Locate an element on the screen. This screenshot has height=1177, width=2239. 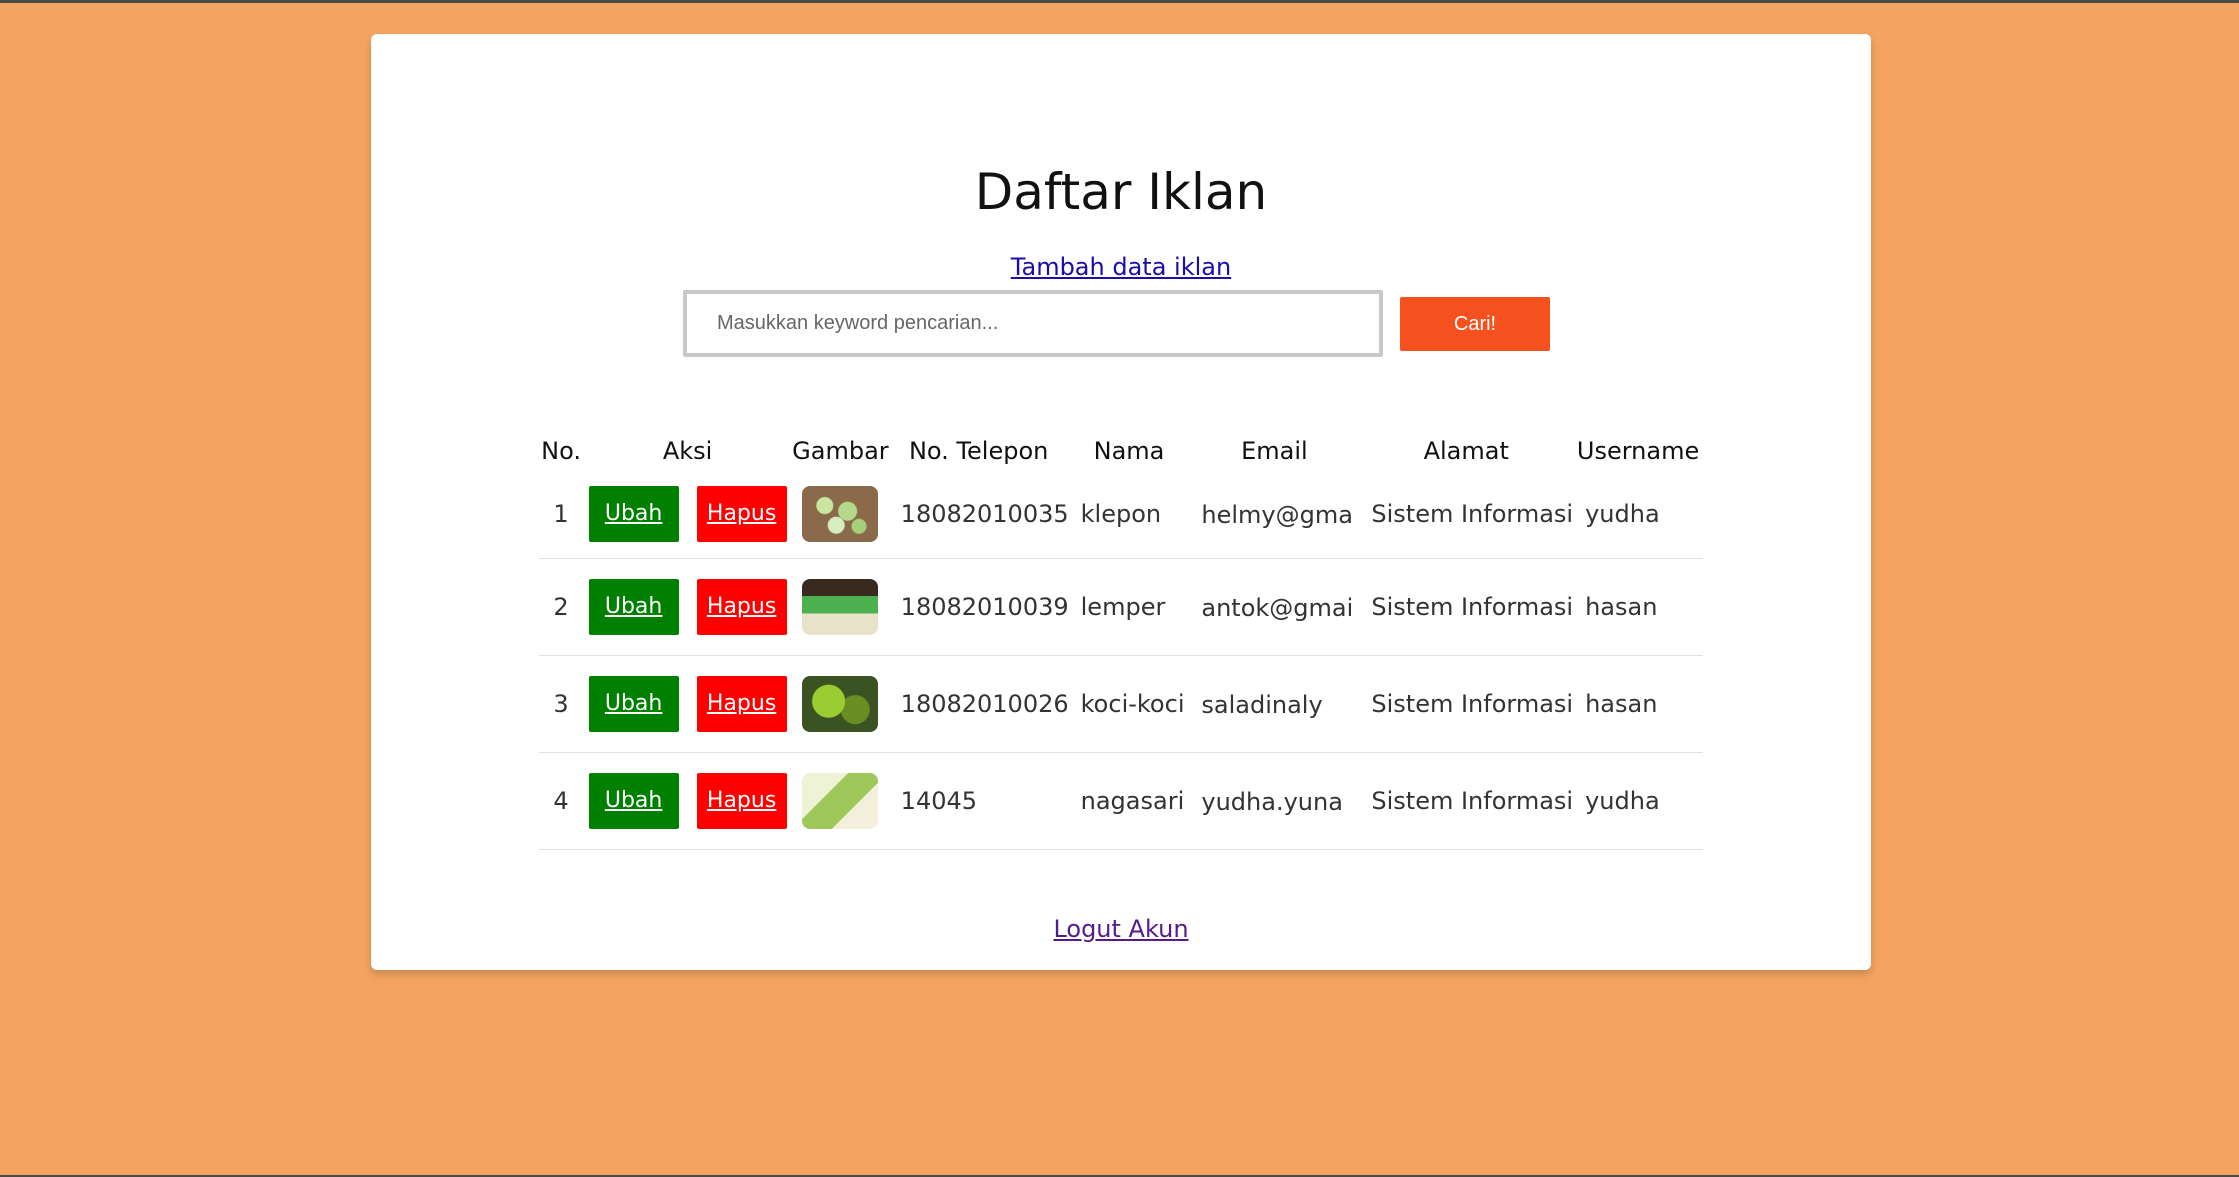
row-email-cell: yudha.yuna is located at coordinates (1274, 801).